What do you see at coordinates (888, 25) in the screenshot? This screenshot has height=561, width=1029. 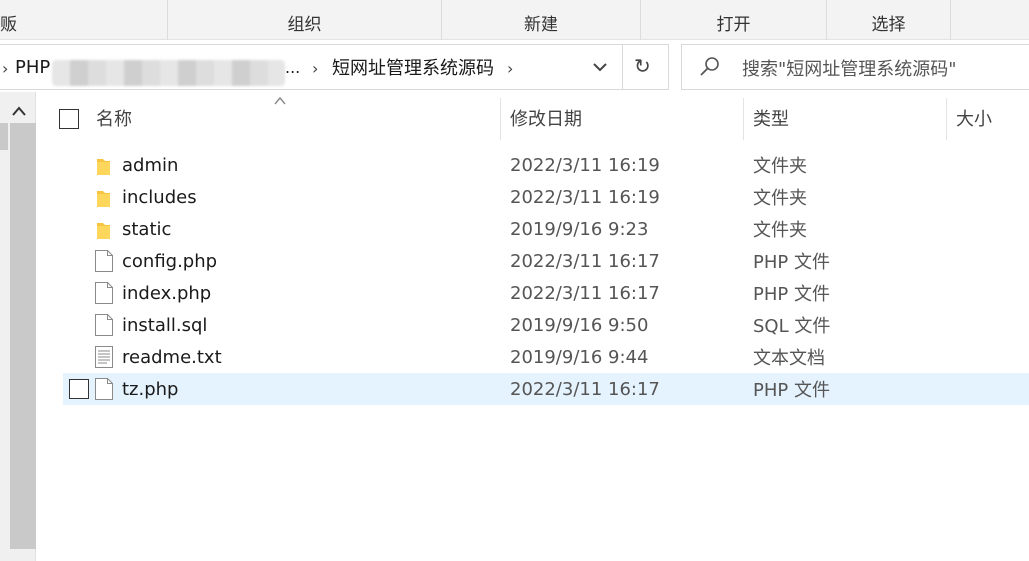 I see `ribbon-select-label: 选择` at bounding box center [888, 25].